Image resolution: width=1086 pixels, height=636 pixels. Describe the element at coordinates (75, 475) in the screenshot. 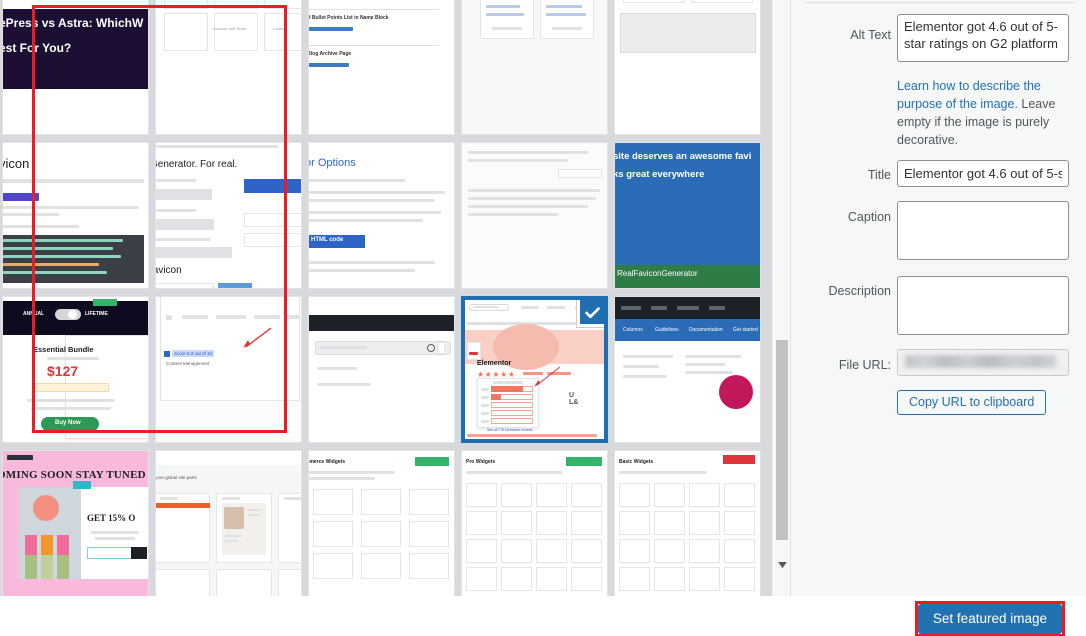

I see `thumb-text: OMING SOON STAY TUNED CO` at that location.